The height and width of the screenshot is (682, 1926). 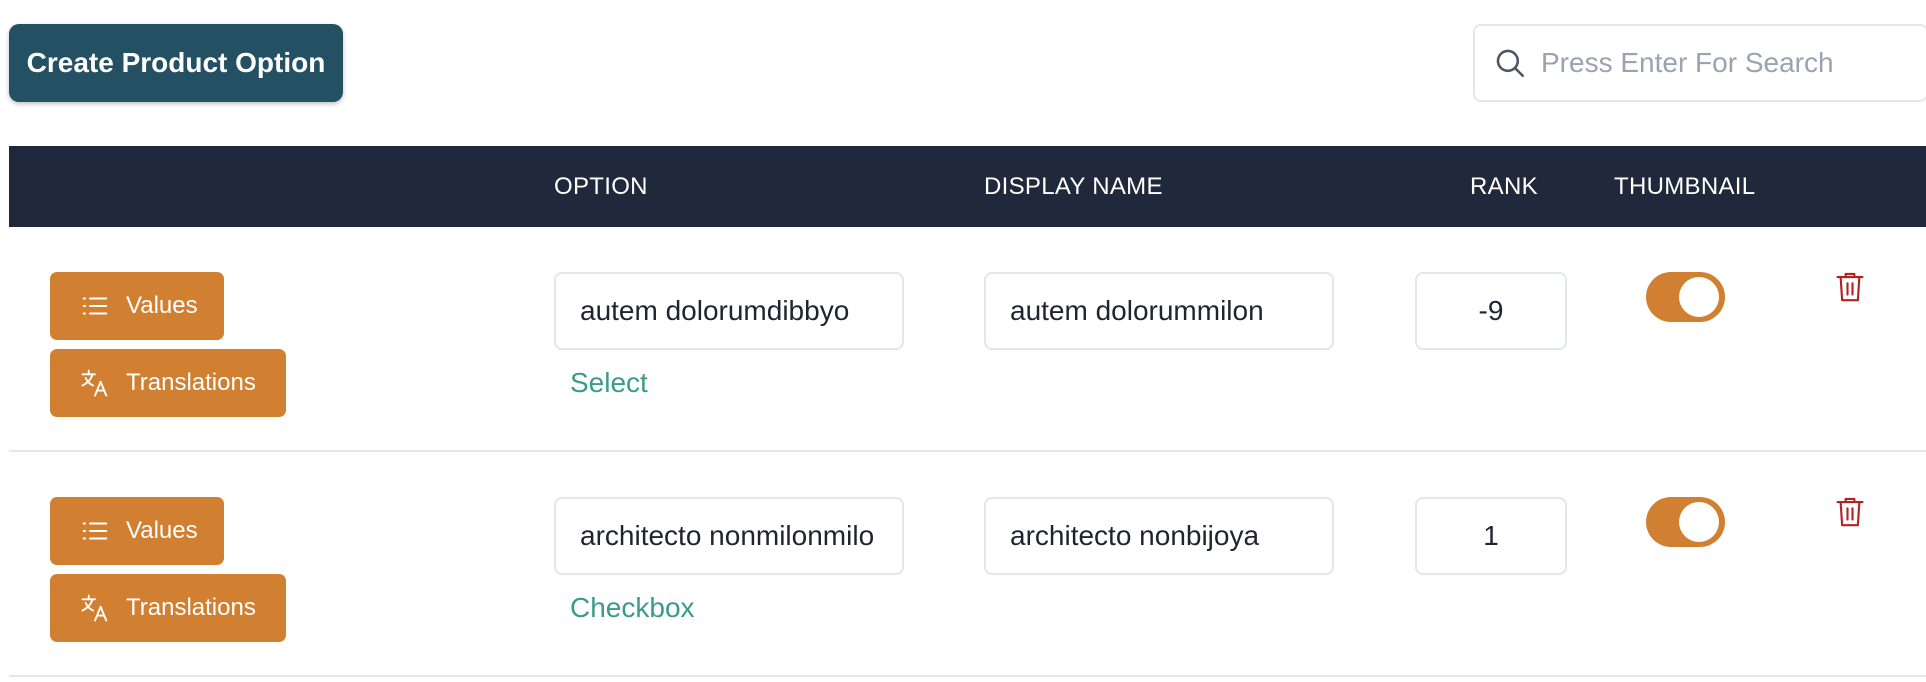 What do you see at coordinates (632, 608) in the screenshot?
I see `option-type-link: Checkbox` at bounding box center [632, 608].